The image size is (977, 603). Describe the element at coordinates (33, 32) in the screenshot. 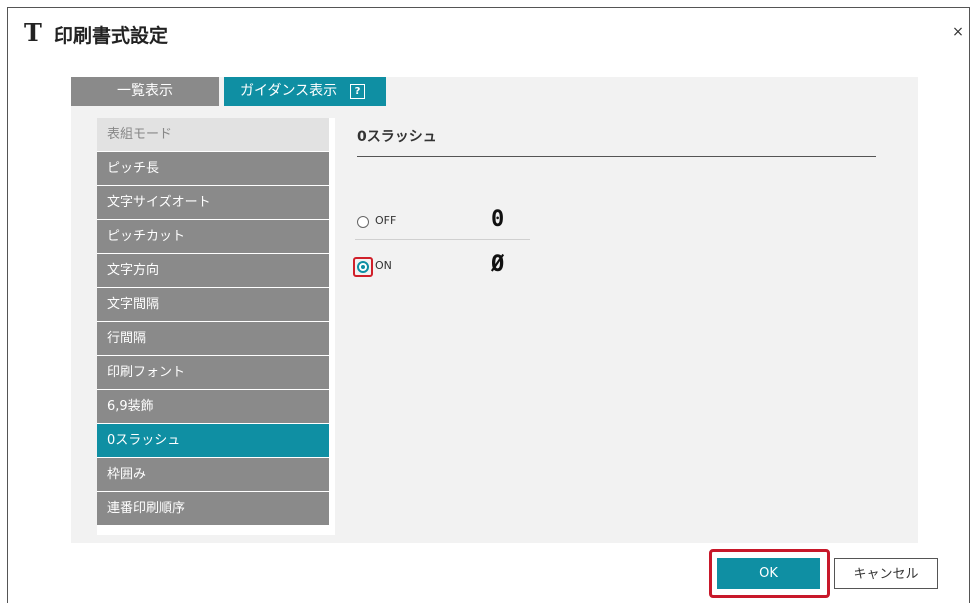

I see `app-logo-icon: T` at that location.